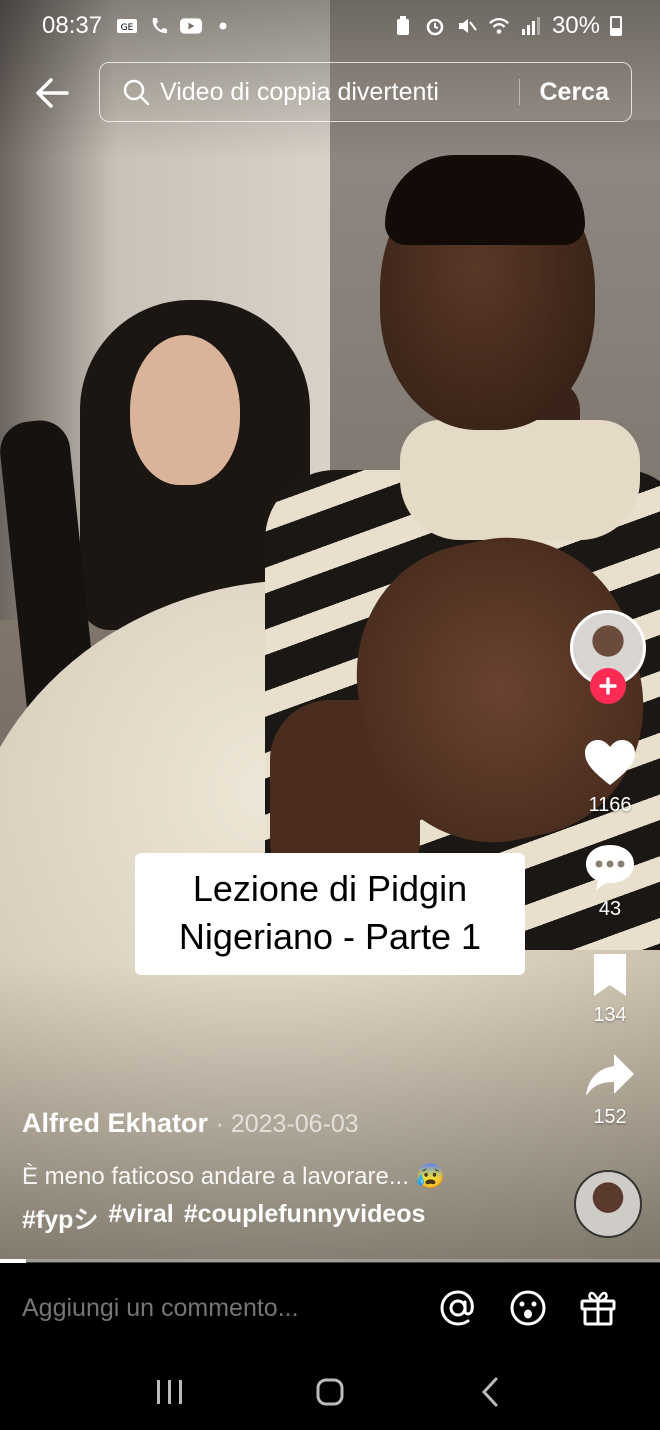 The width and height of the screenshot is (660, 1430). What do you see at coordinates (608, 658) in the screenshot?
I see `creator-avatar-button` at bounding box center [608, 658].